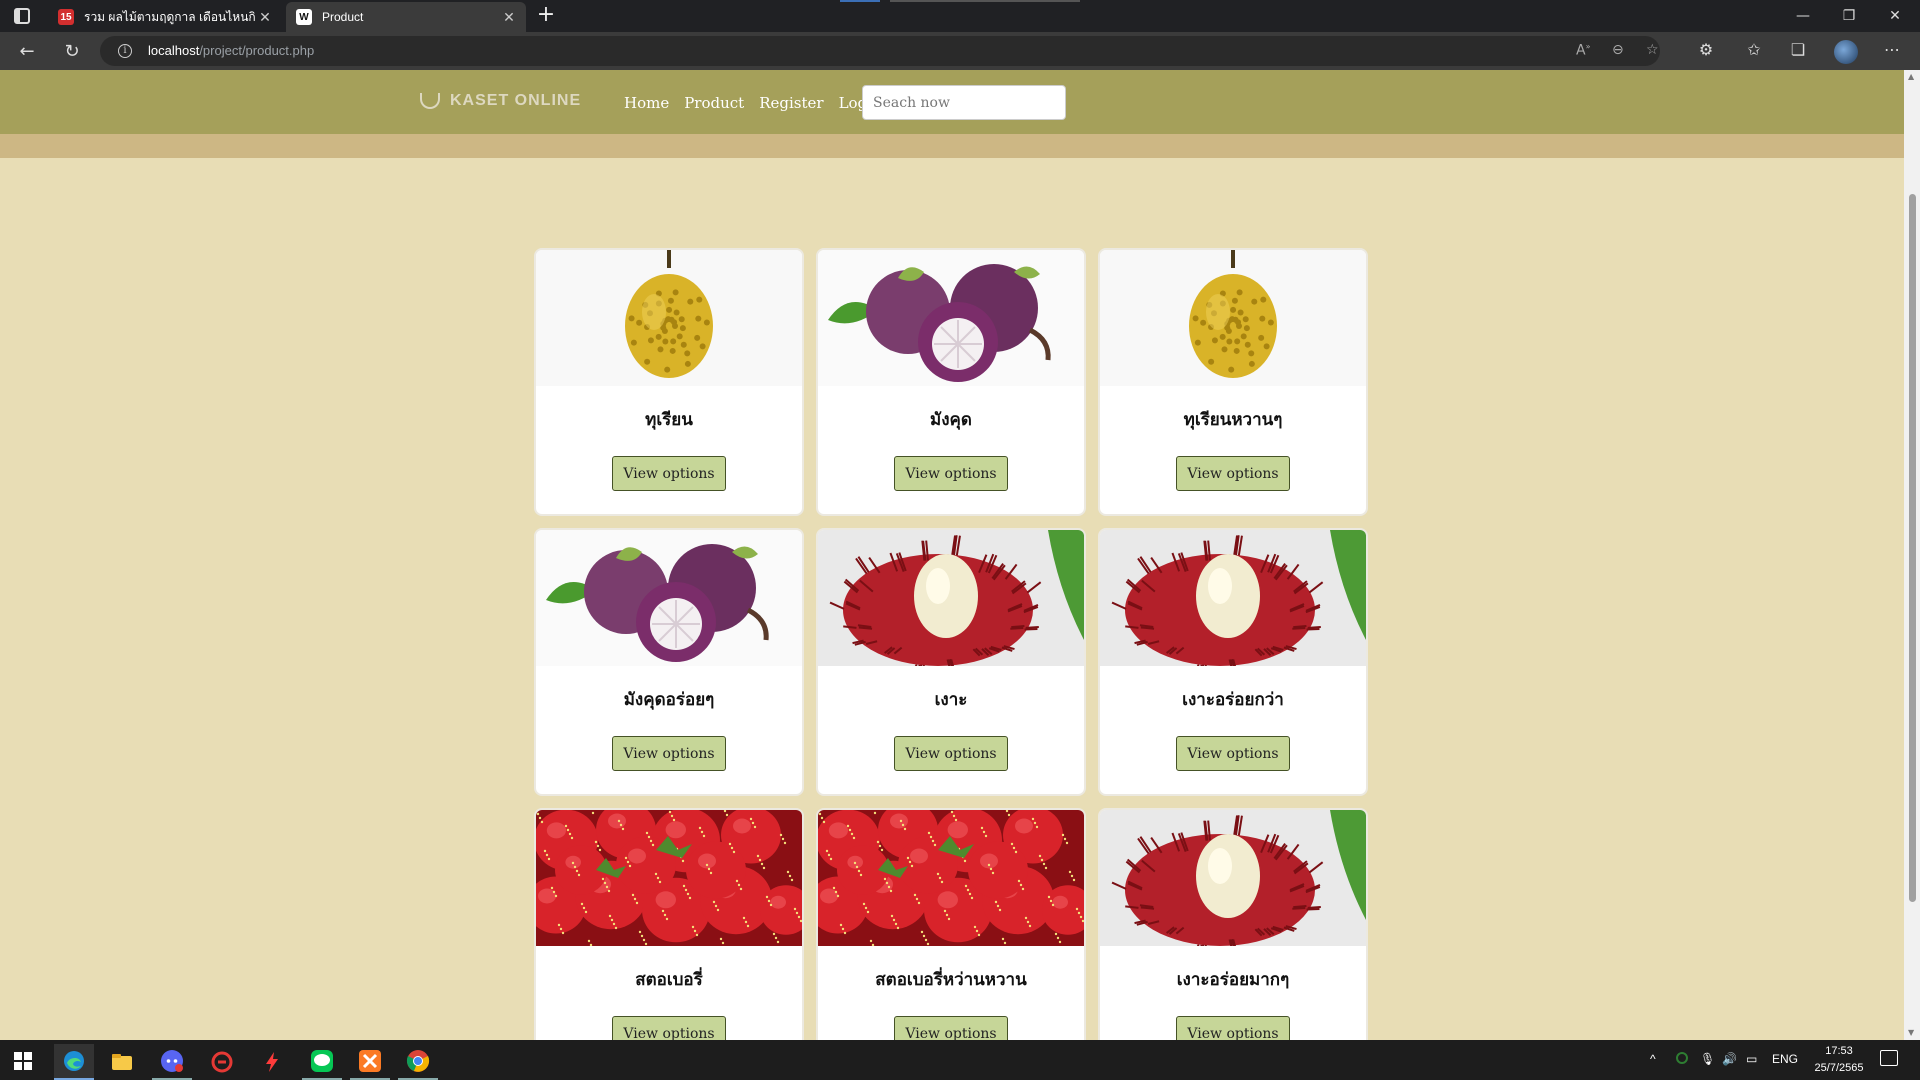 The height and width of the screenshot is (1080, 1920). I want to click on product-name: มังคุดอร่อยๆ, so click(669, 700).